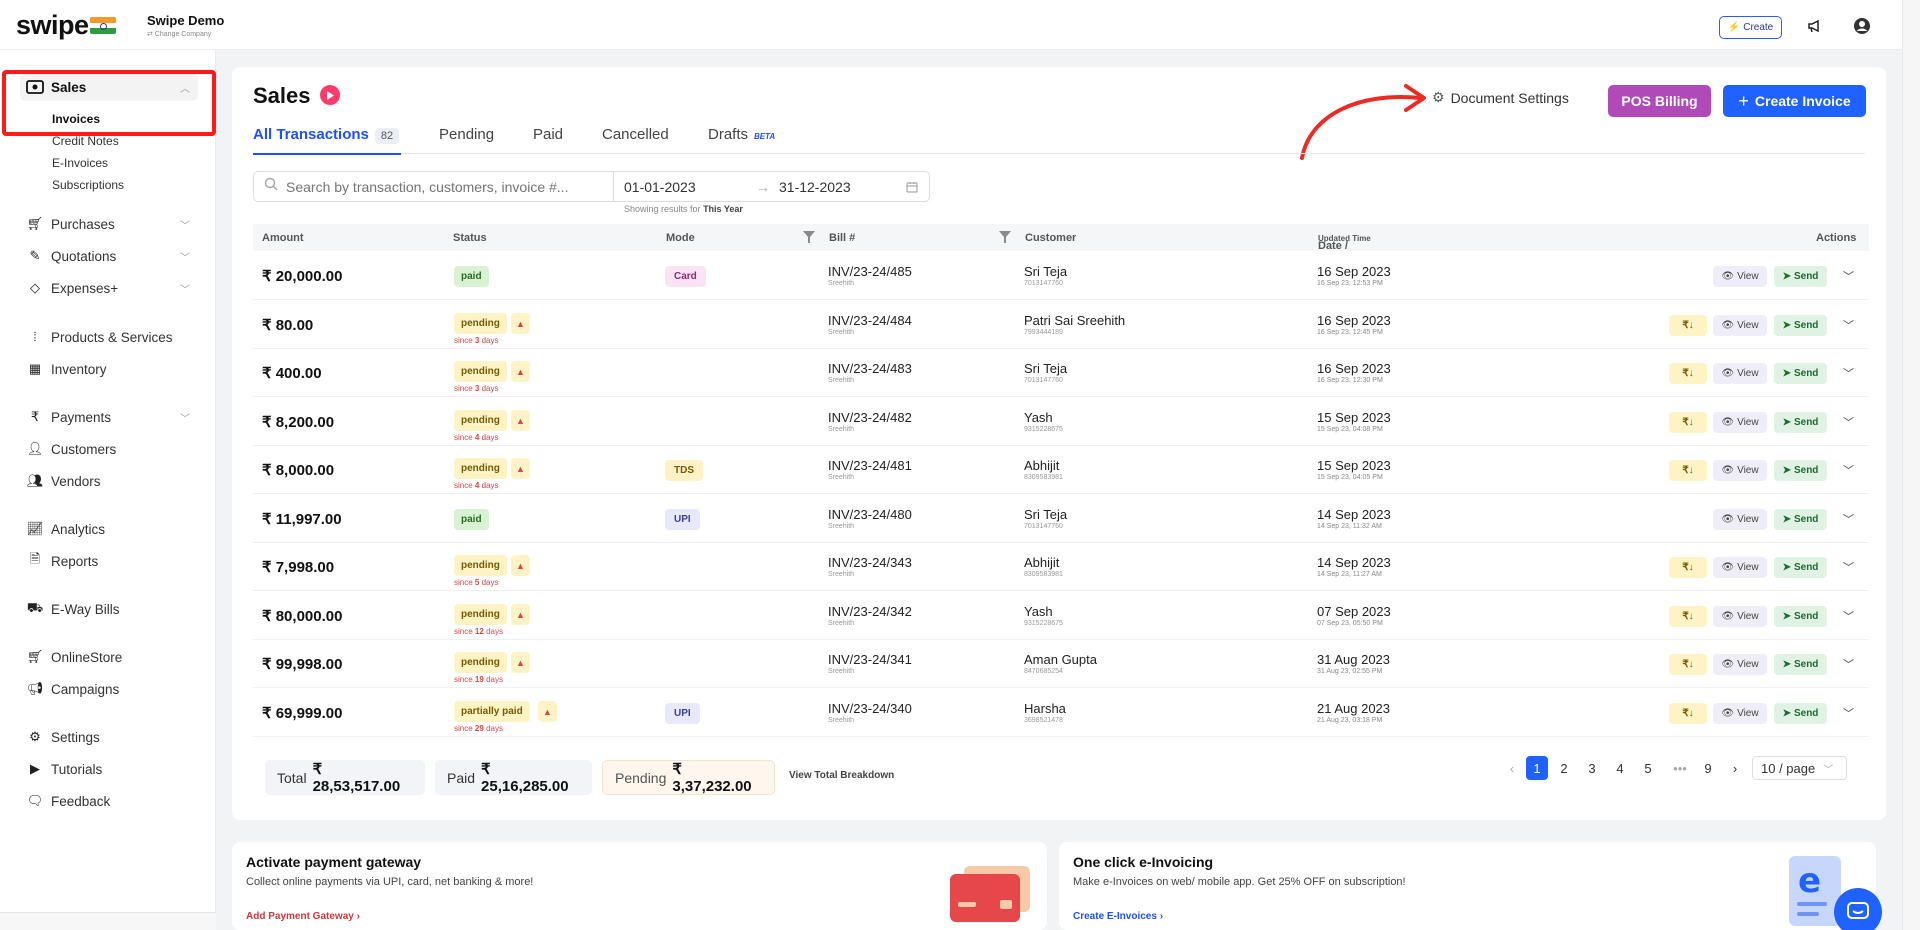  What do you see at coordinates (1041, 562) in the screenshot?
I see `customer-name: Abhijit` at bounding box center [1041, 562].